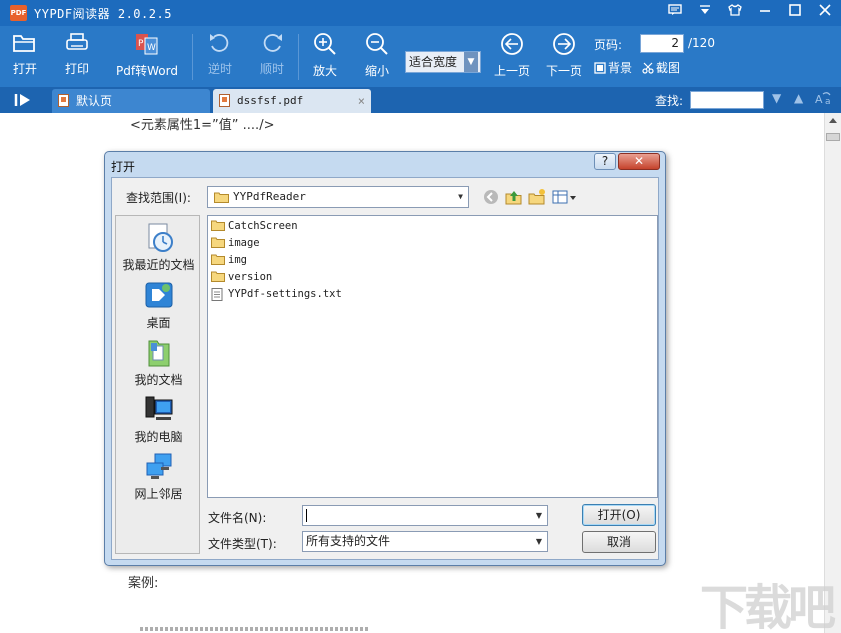 The height and width of the screenshot is (633, 841). I want to click on place-label: 桌面, so click(158, 323).